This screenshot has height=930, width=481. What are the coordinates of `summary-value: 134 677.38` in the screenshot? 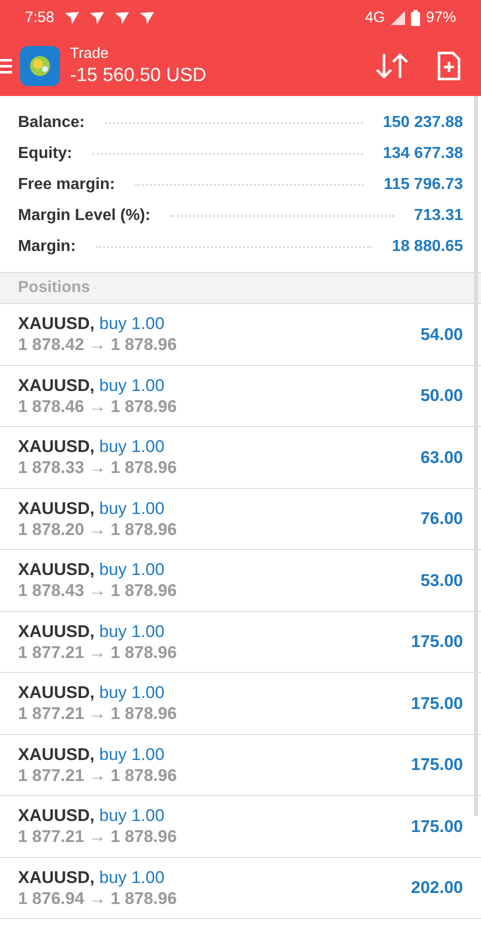 It's located at (422, 154).